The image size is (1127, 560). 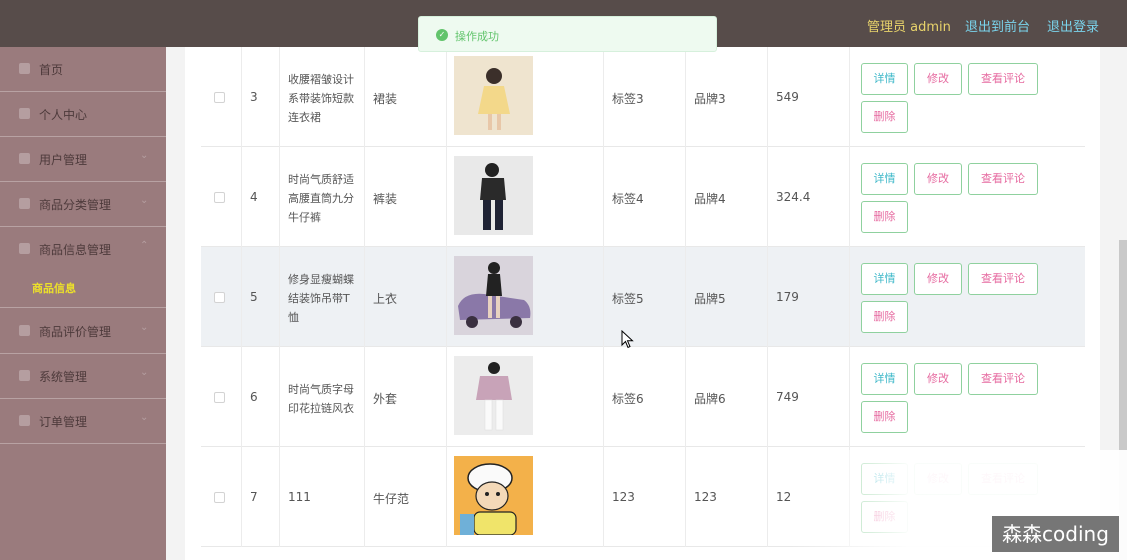 I want to click on sidebar-item-label: 商品信息管理, so click(x=75, y=250).